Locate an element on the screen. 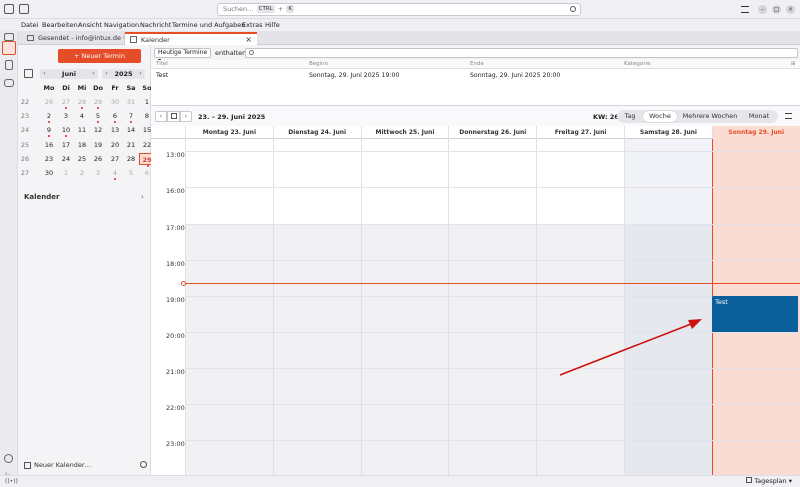 The image size is (800, 487). menu-nachricht: Nachricht is located at coordinates (155, 25).